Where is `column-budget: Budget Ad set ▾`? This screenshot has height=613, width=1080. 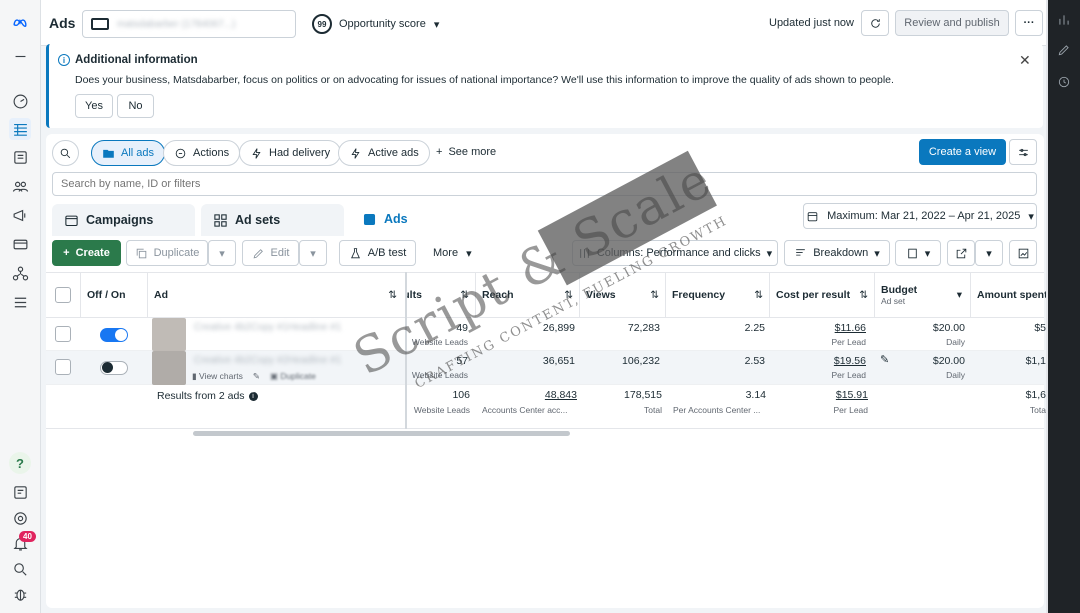
column-budget: Budget Ad set ▾ is located at coordinates (923, 295).